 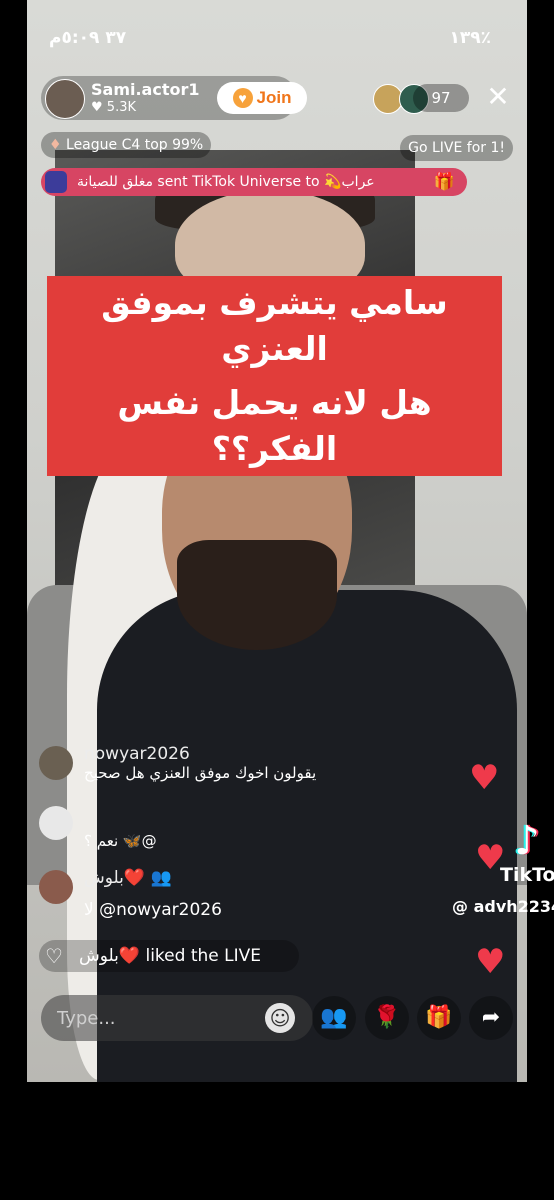 I want to click on league-label: League C4 top 99%, so click(x=135, y=145).